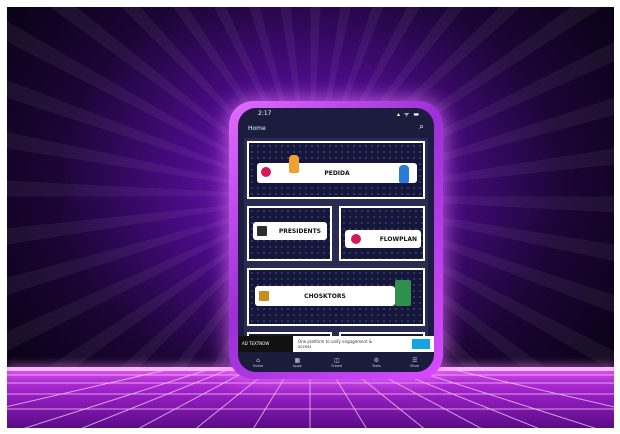  I want to click on category-card-choskt: CHOSKTORS, so click(336, 297).